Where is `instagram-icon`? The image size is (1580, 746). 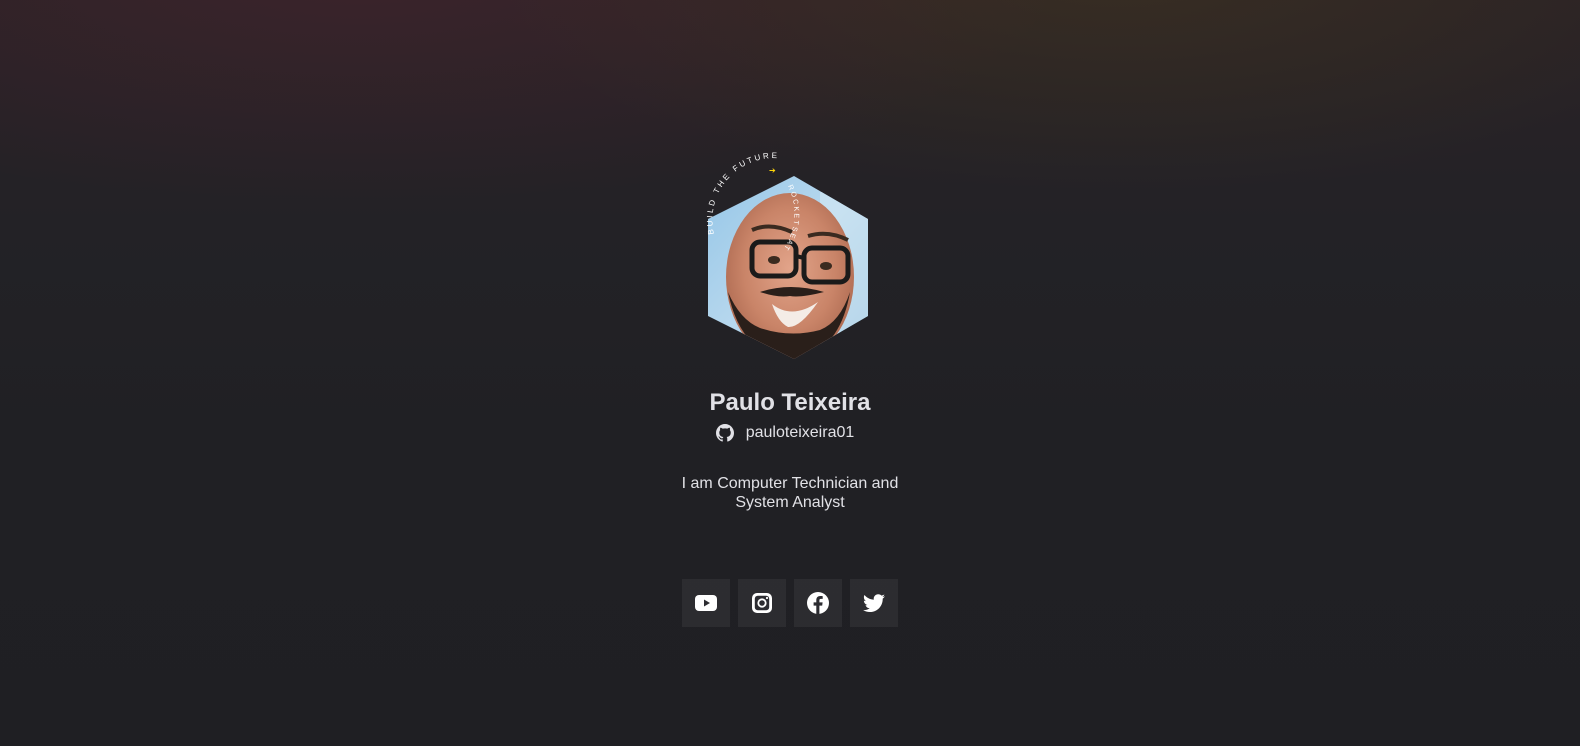
instagram-icon is located at coordinates (762, 603).